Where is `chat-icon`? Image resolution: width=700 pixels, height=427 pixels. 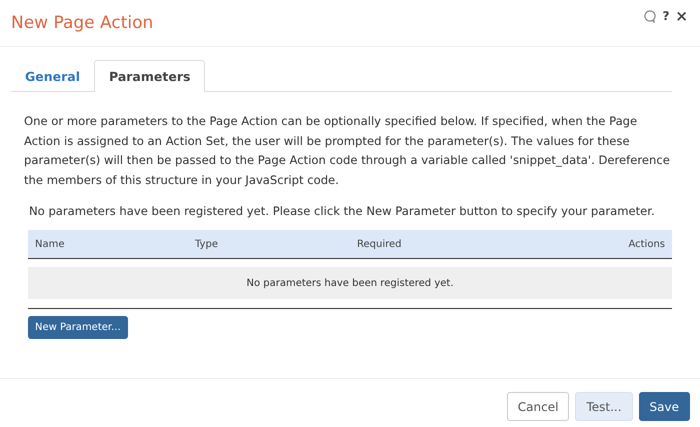
chat-icon is located at coordinates (650, 16).